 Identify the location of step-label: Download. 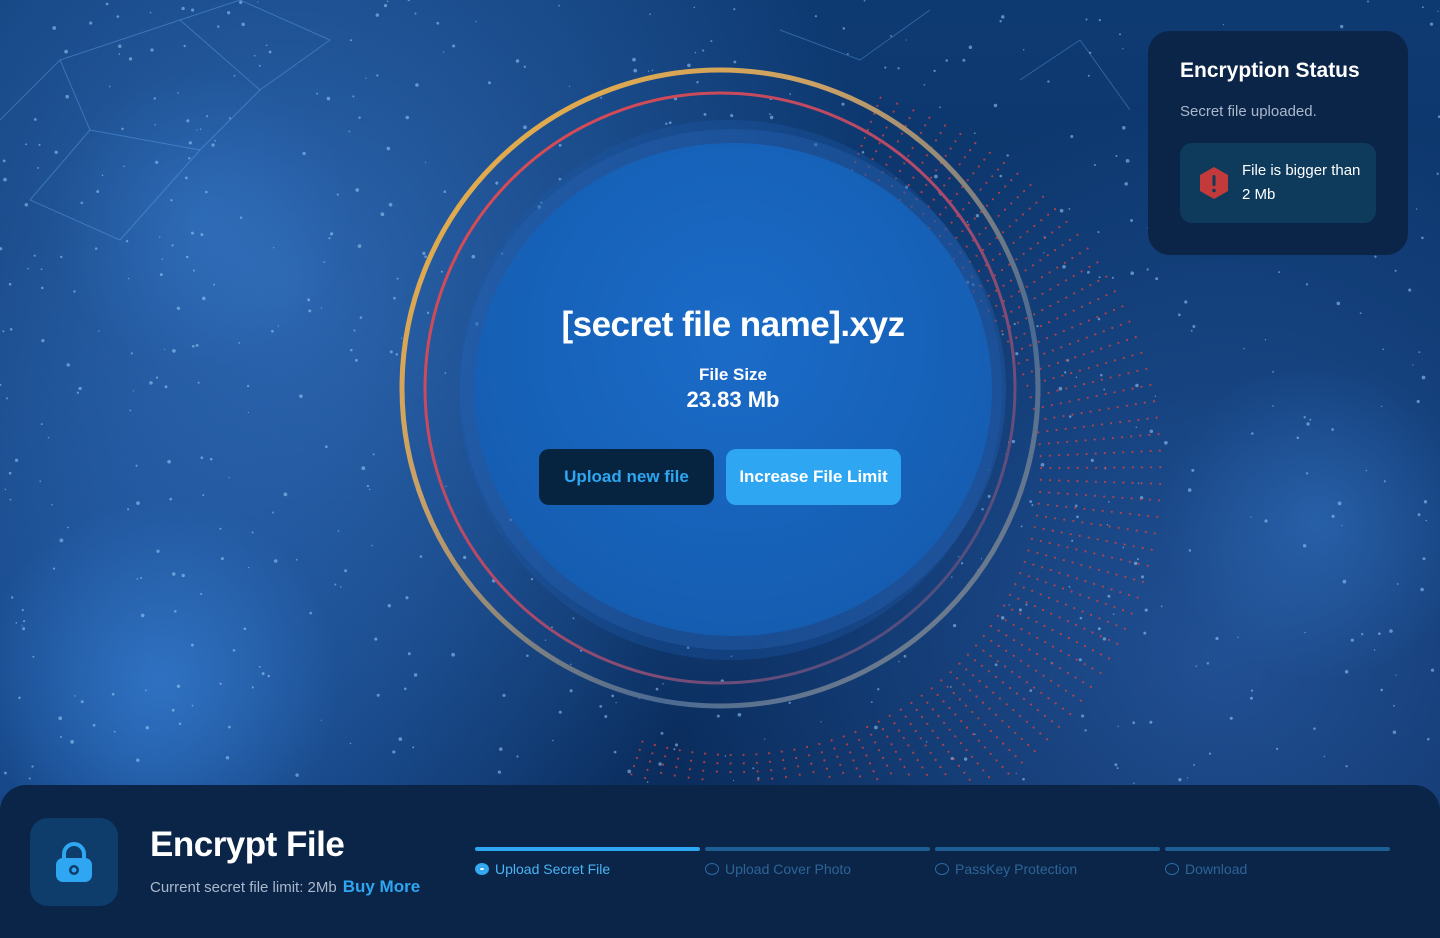
(1216, 869).